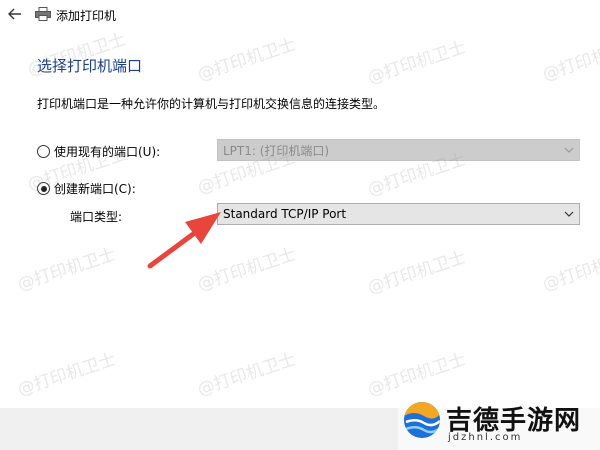 The image size is (600, 450). Describe the element at coordinates (95, 189) in the screenshot. I see `create-new-port-label: 创建新端口(C):` at that location.